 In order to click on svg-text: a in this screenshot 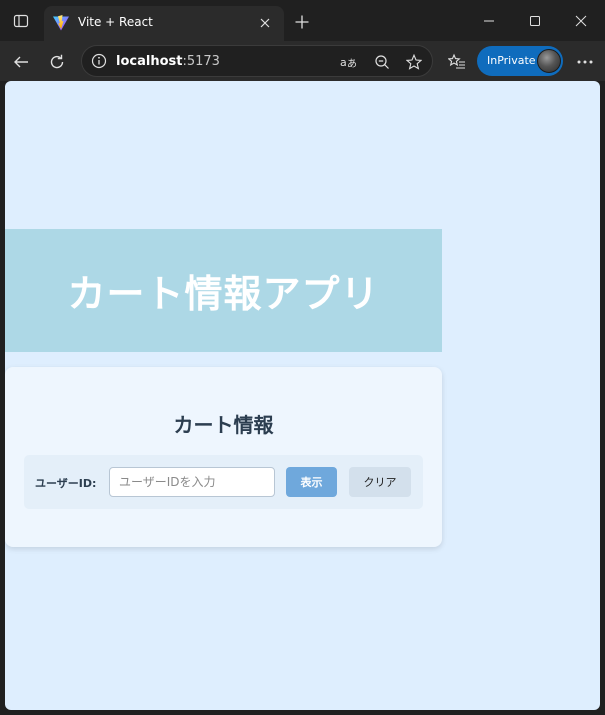, I will do `click(343, 62)`.